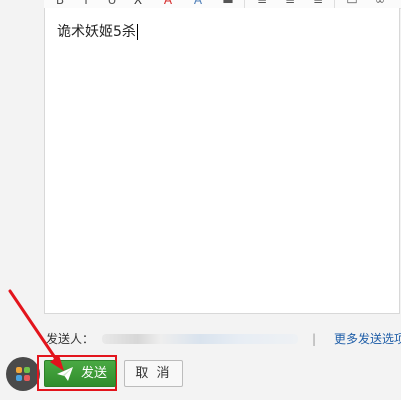 Image resolution: width=401 pixels, height=400 pixels. What do you see at coordinates (198, 3) in the screenshot?
I see `highlight-icon: A` at bounding box center [198, 3].